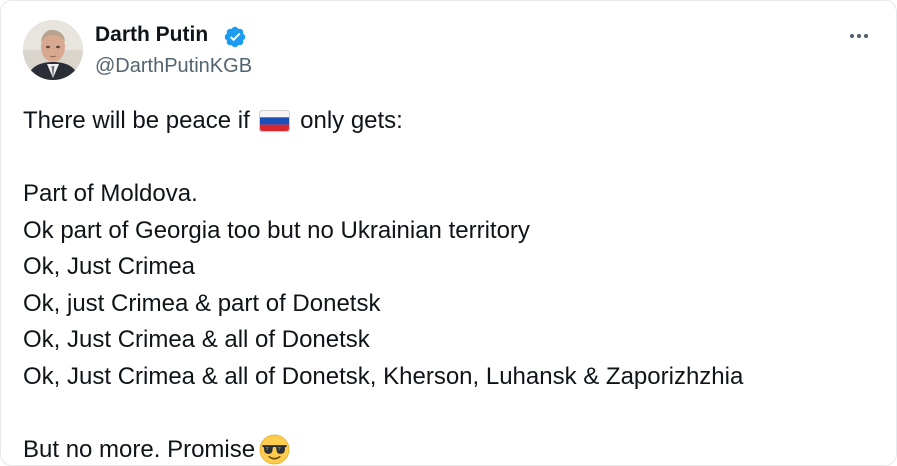  Describe the element at coordinates (139, 449) in the screenshot. I see `tweet-closing-text: But no more. Promise` at that location.